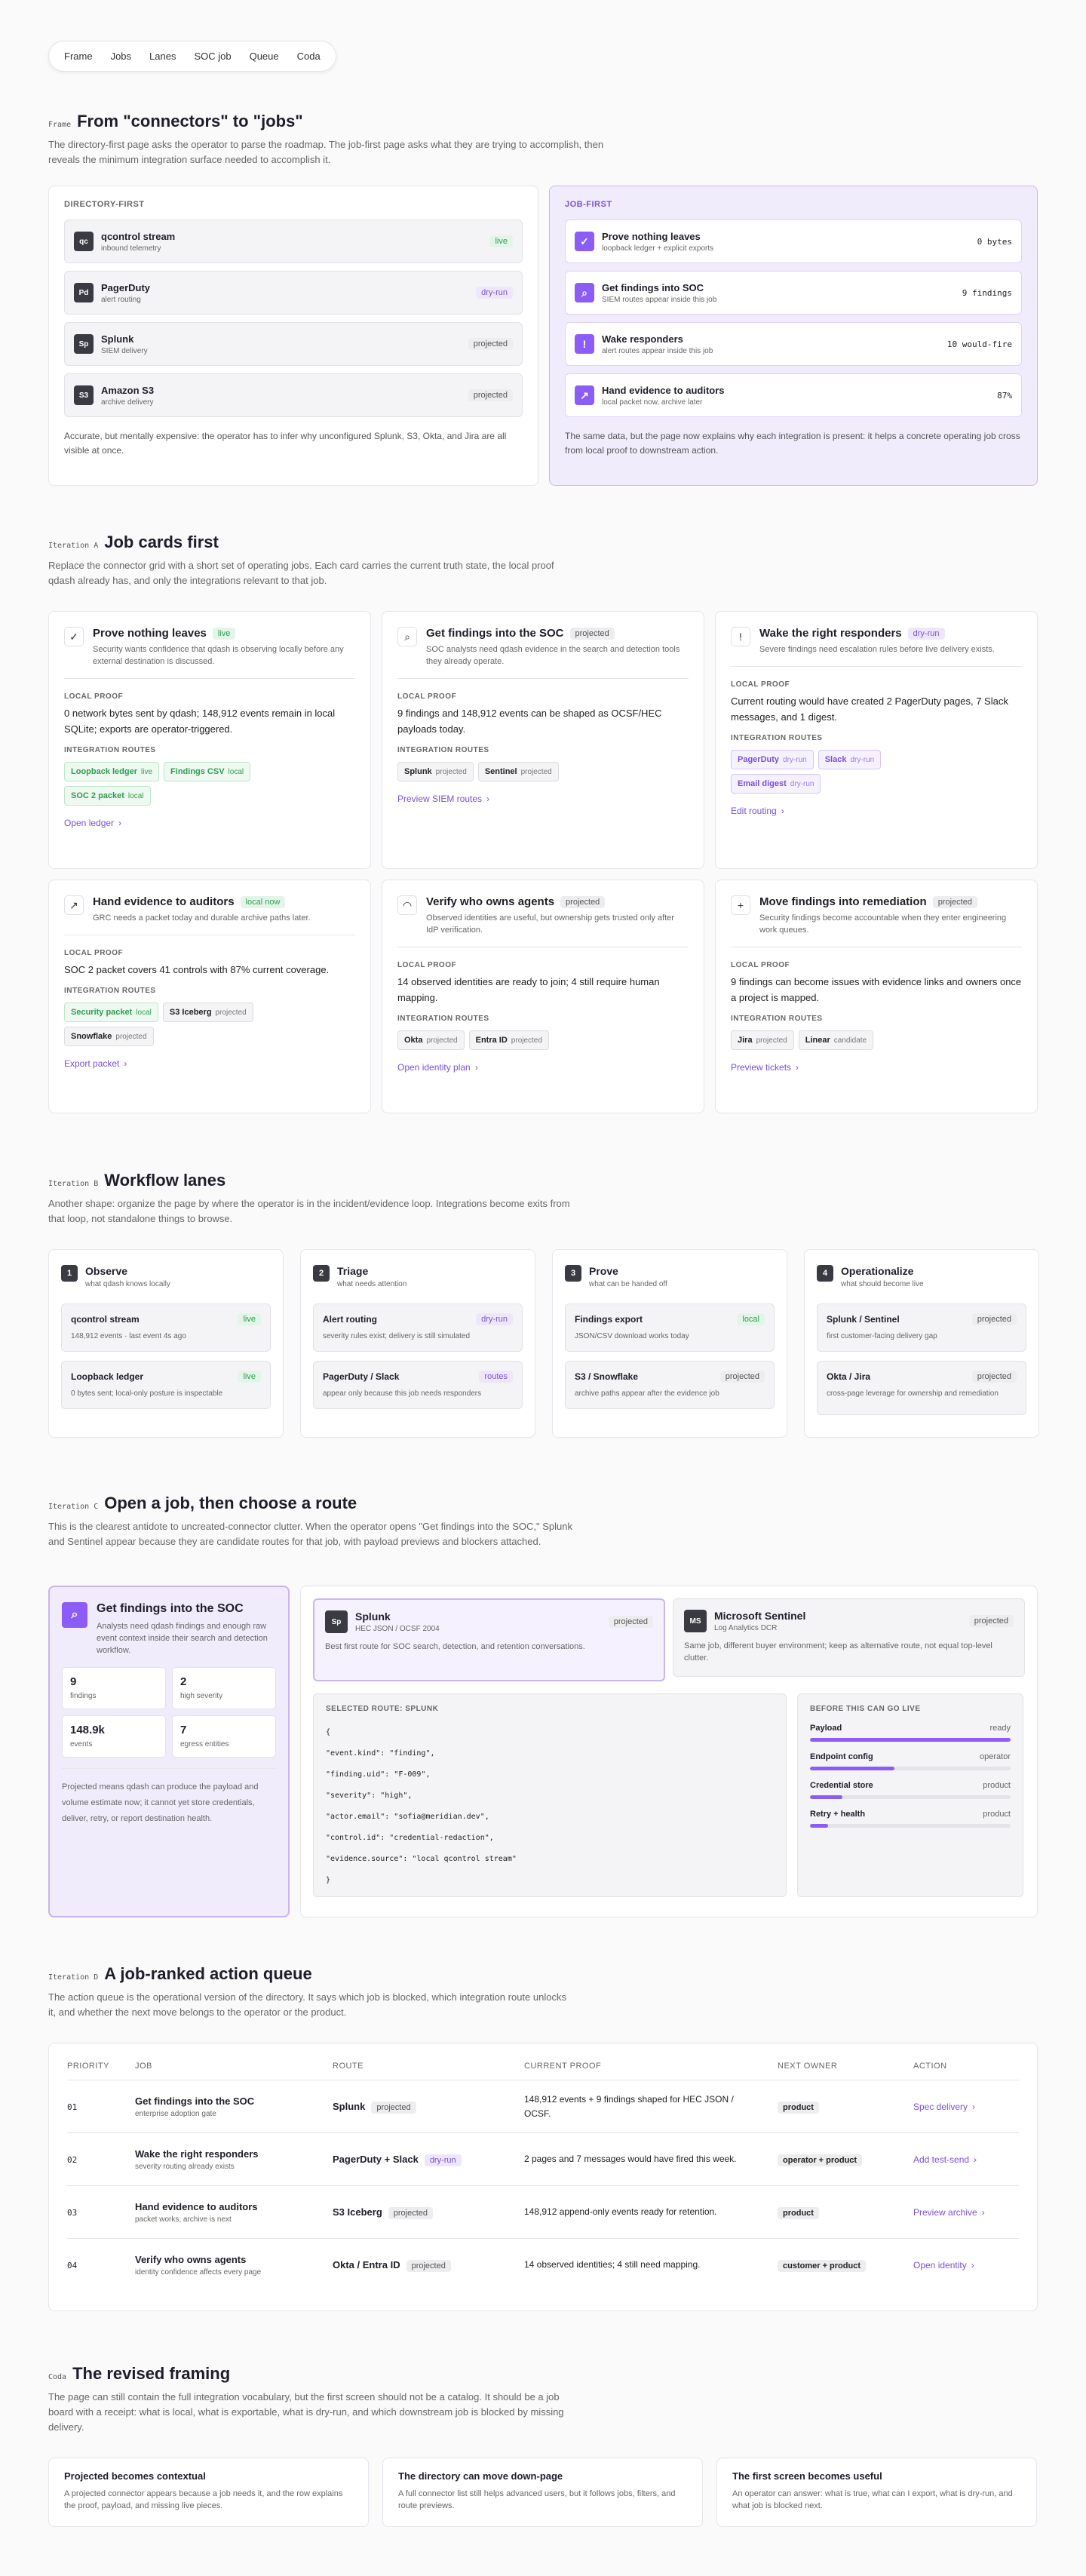 This screenshot has height=2576, width=1086. Describe the element at coordinates (111, 1012) in the screenshot. I see `route-chip: Security packet local` at that location.